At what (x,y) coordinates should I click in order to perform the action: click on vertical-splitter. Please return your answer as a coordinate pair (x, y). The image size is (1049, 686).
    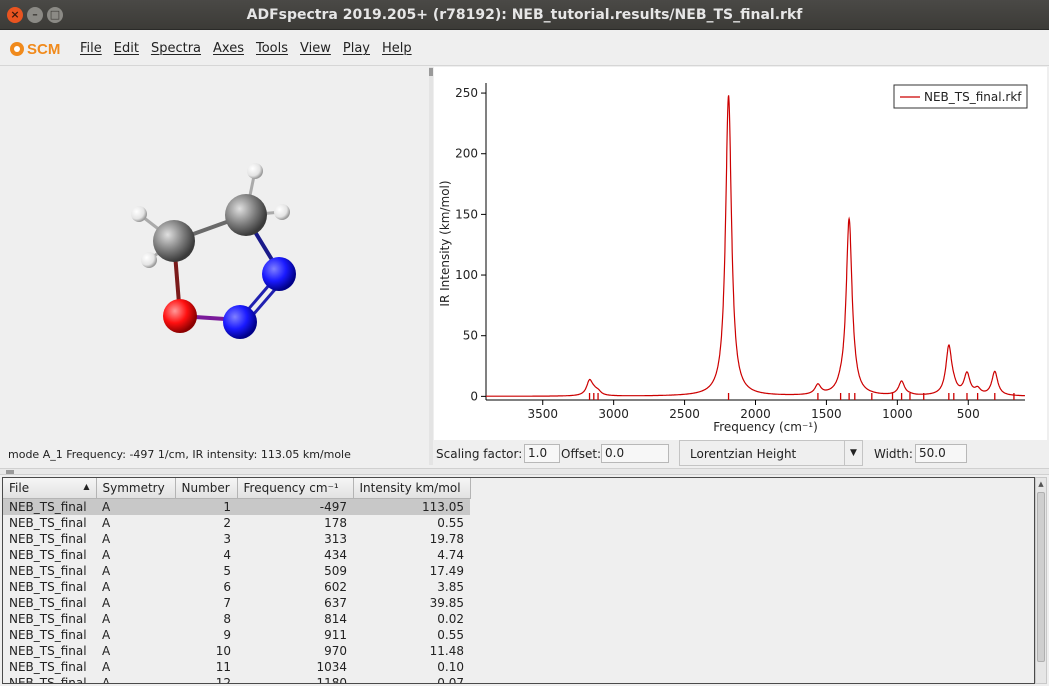
    Looking at the image, I should click on (431, 266).